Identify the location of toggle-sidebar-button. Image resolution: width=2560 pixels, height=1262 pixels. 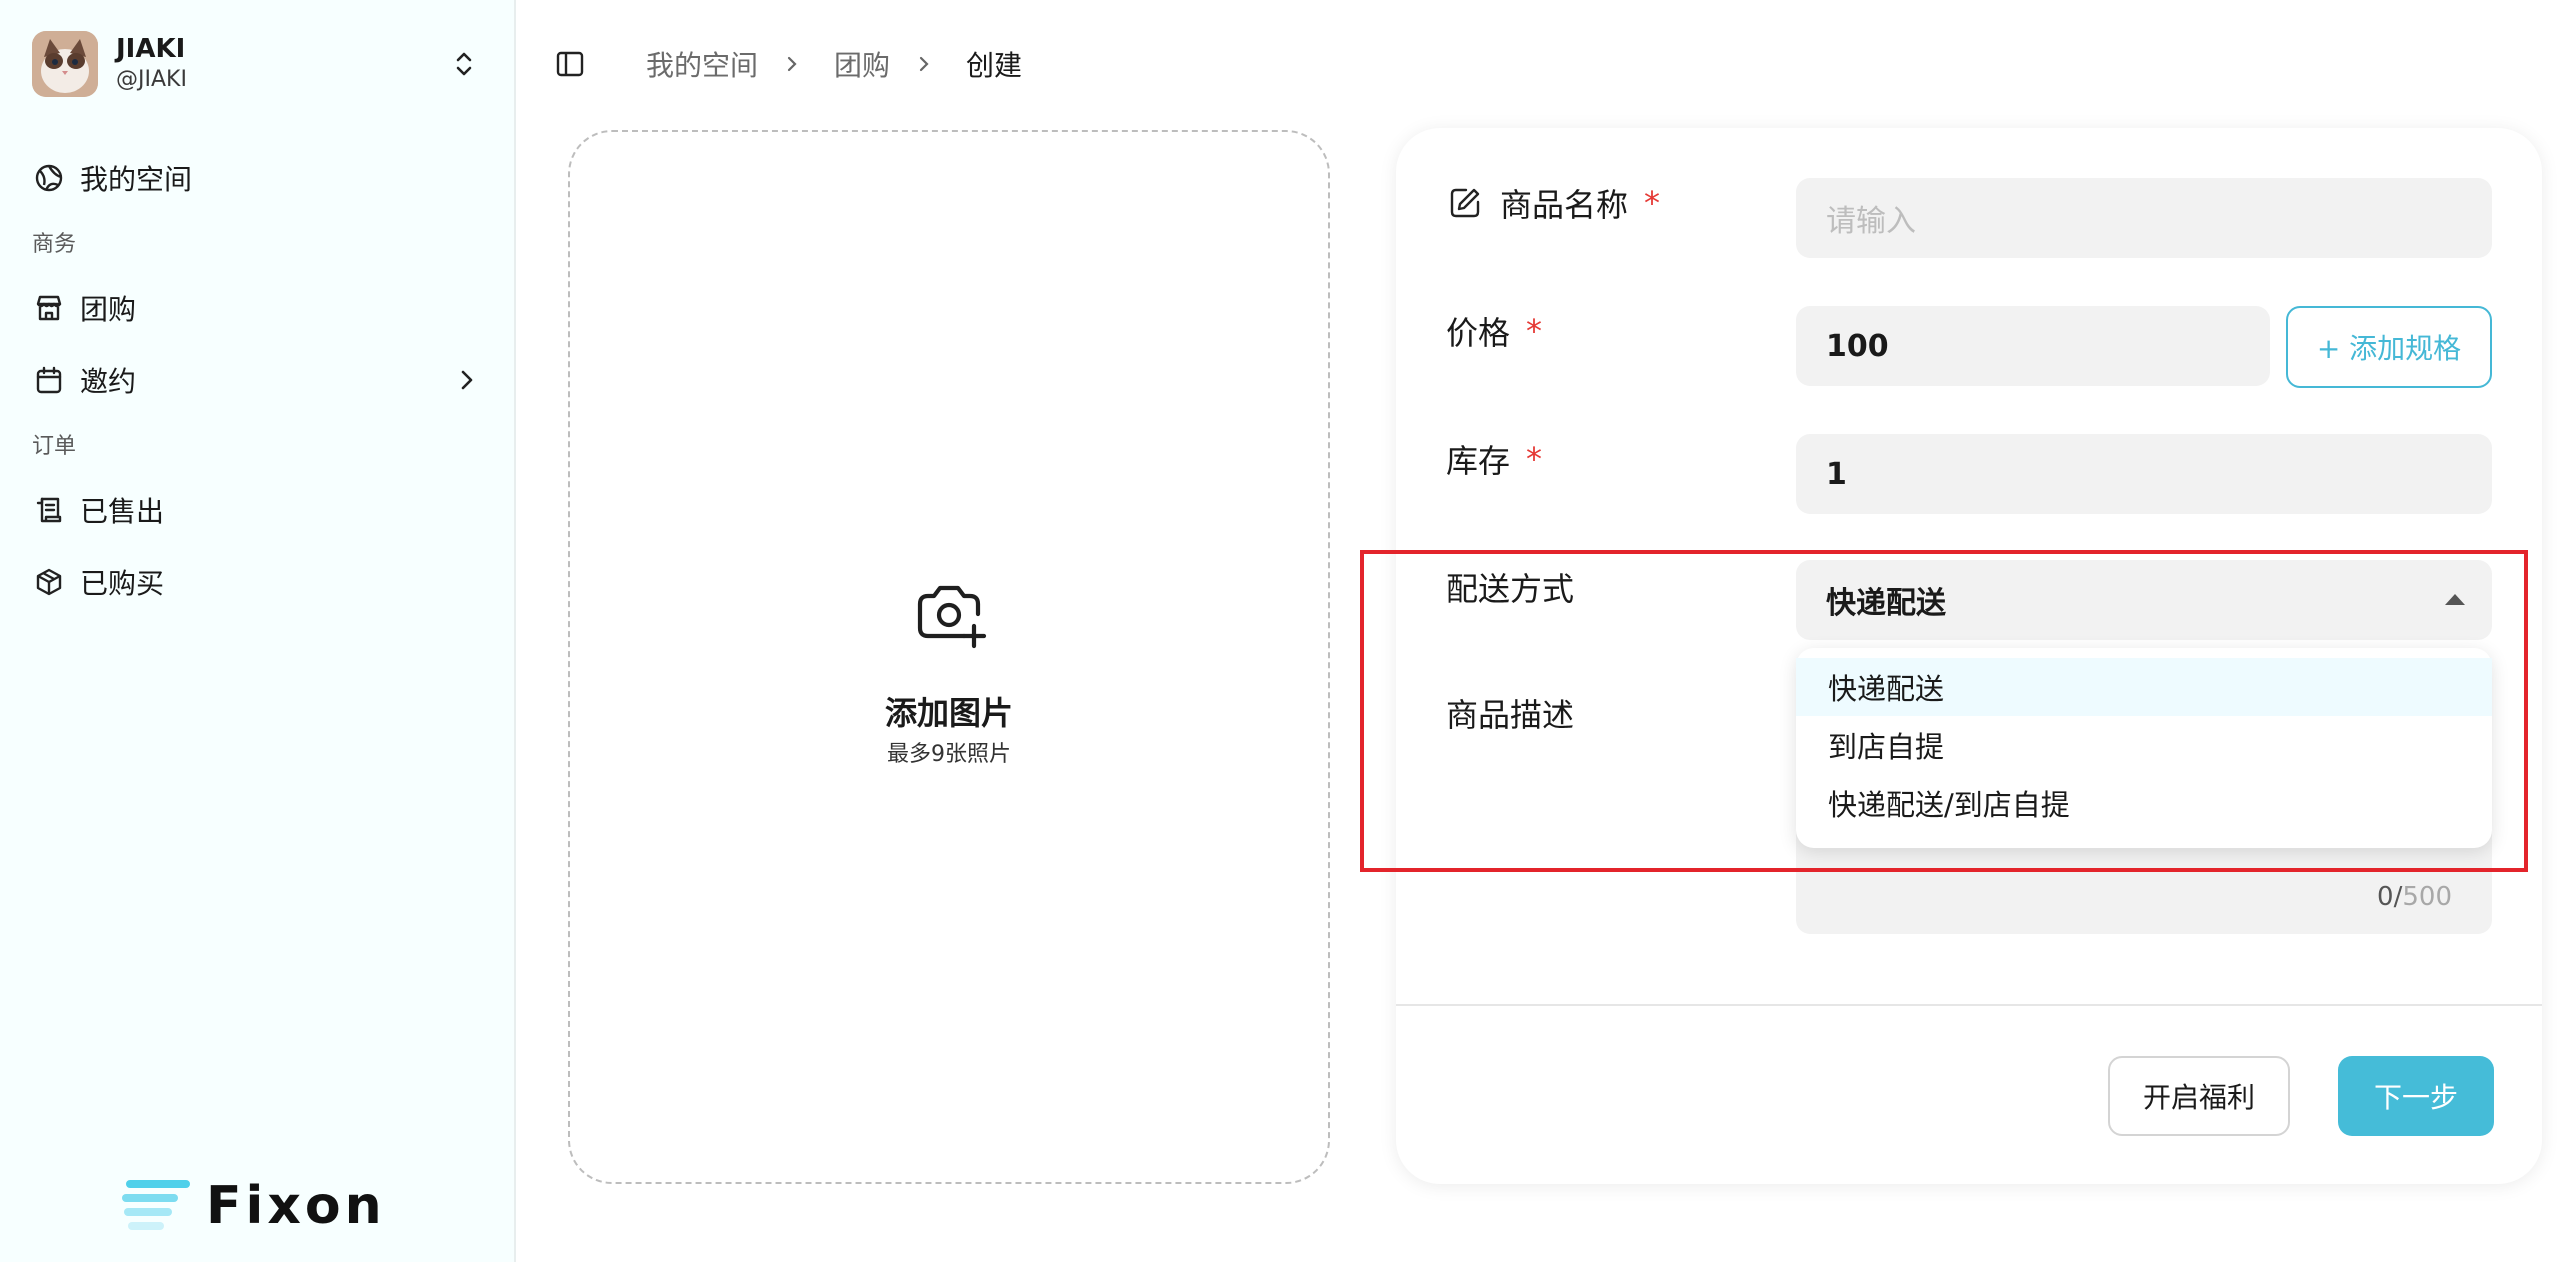
(570, 64).